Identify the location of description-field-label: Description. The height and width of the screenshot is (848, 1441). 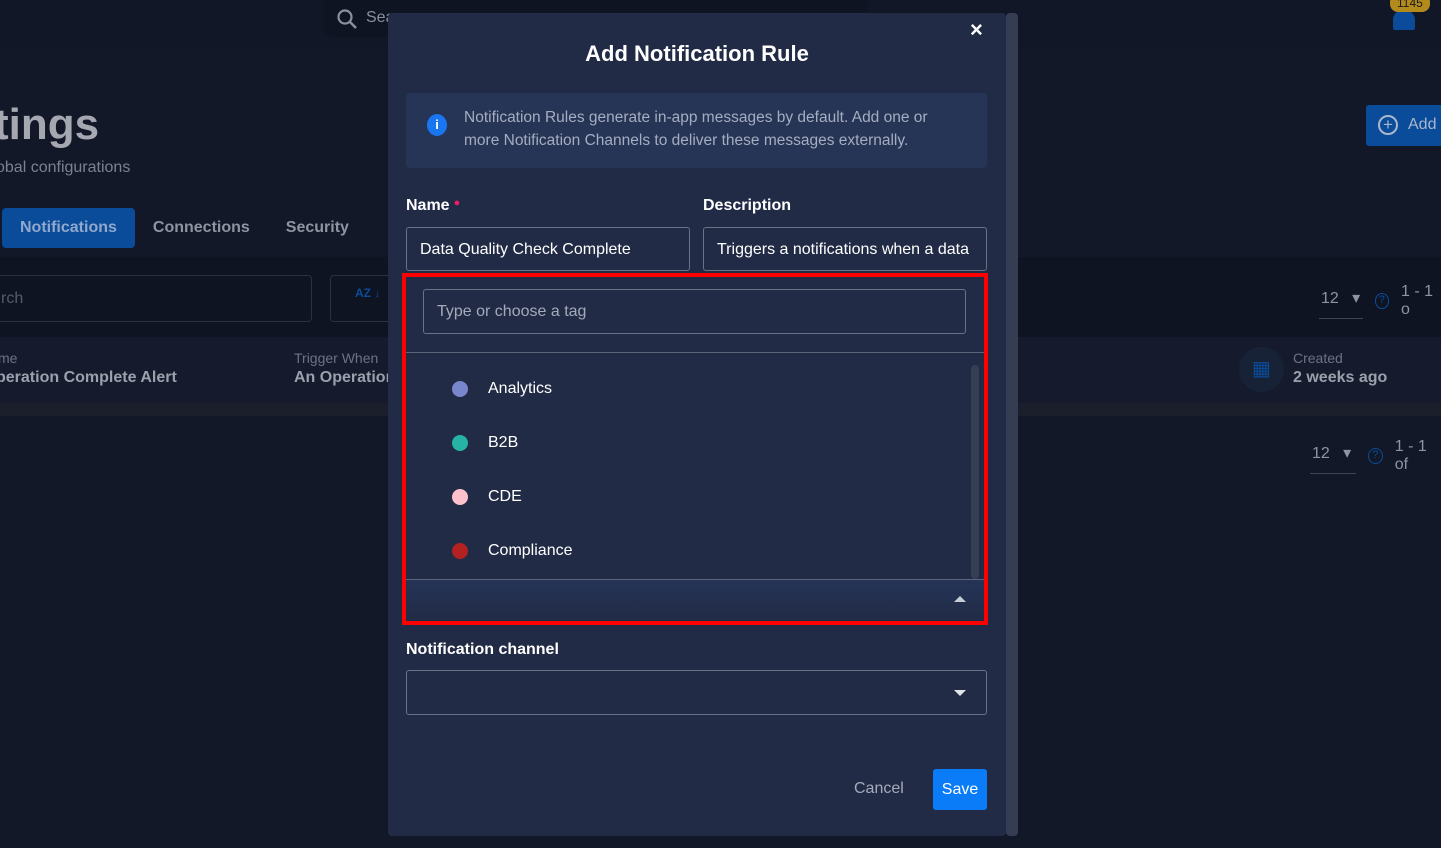
(747, 205).